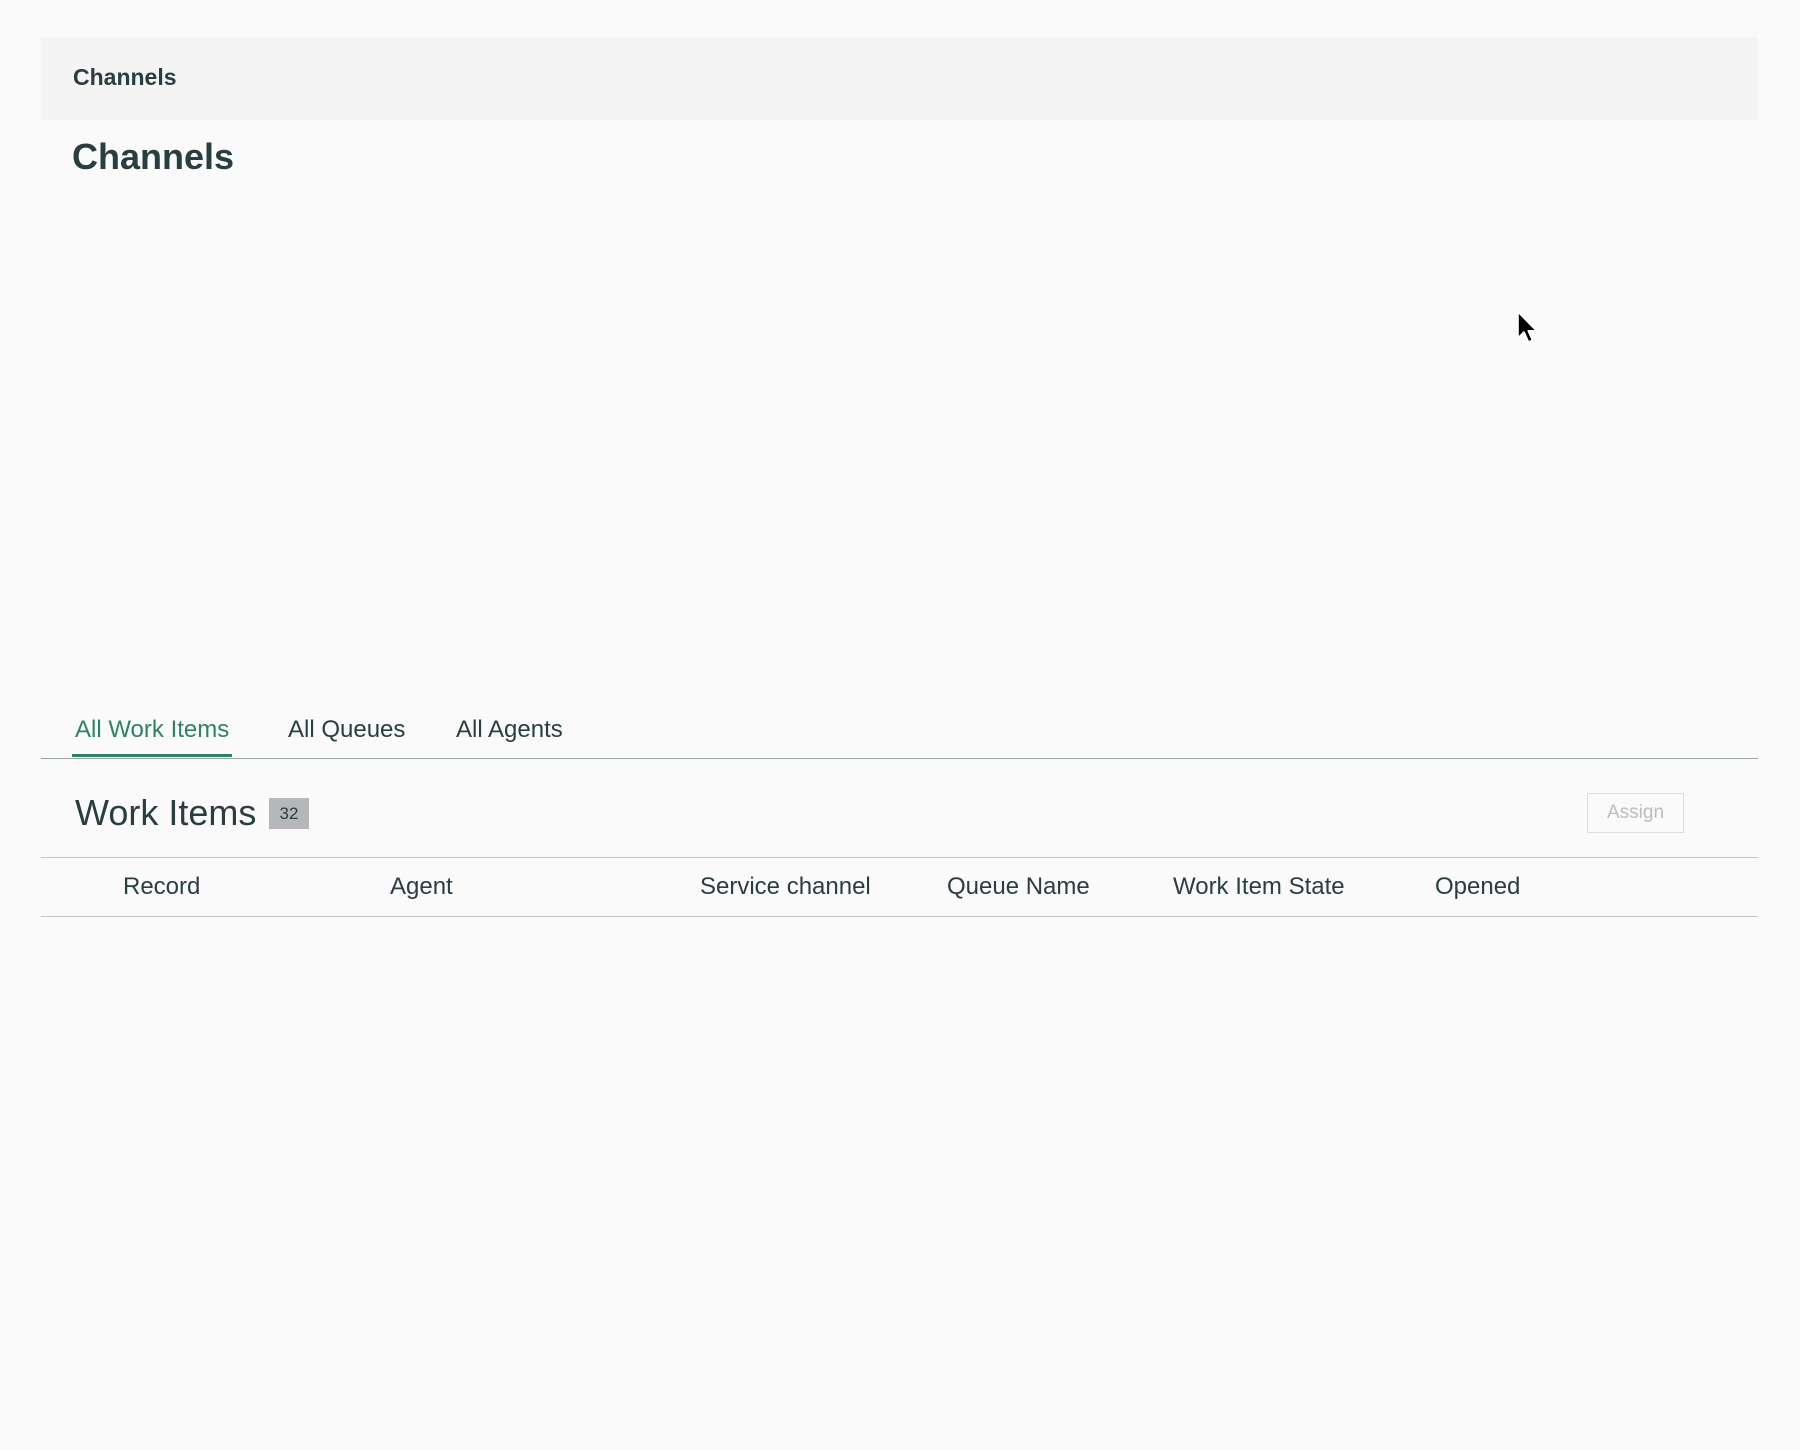 The height and width of the screenshot is (1450, 1800). I want to click on column-header-queue-name: Queue Name, so click(1018, 887).